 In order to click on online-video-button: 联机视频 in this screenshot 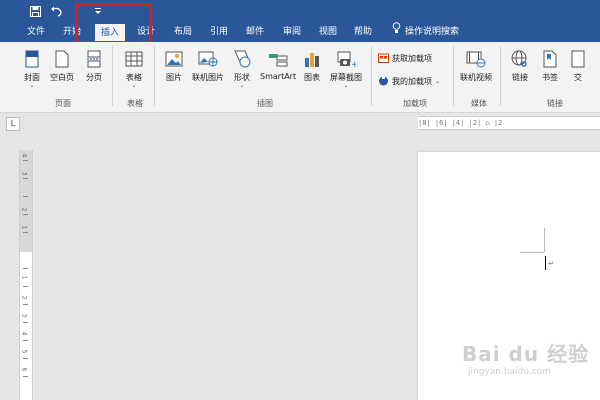, I will do `click(476, 65)`.